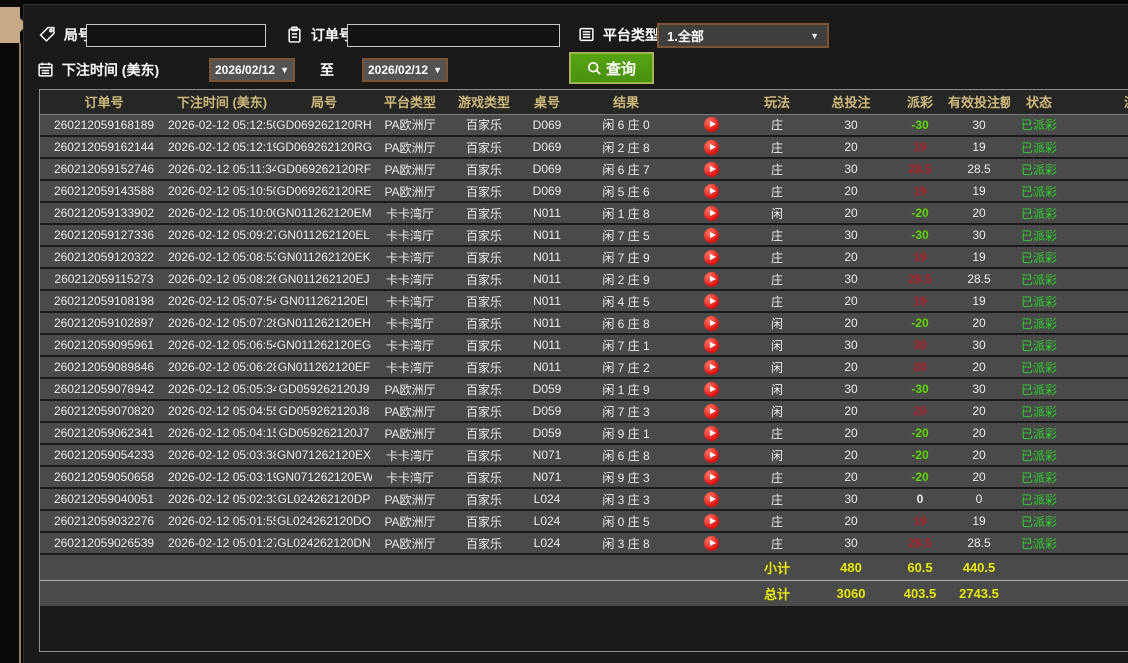 This screenshot has height=663, width=1128. I want to click on date-to-value: 2026/02/12, so click(398, 70).